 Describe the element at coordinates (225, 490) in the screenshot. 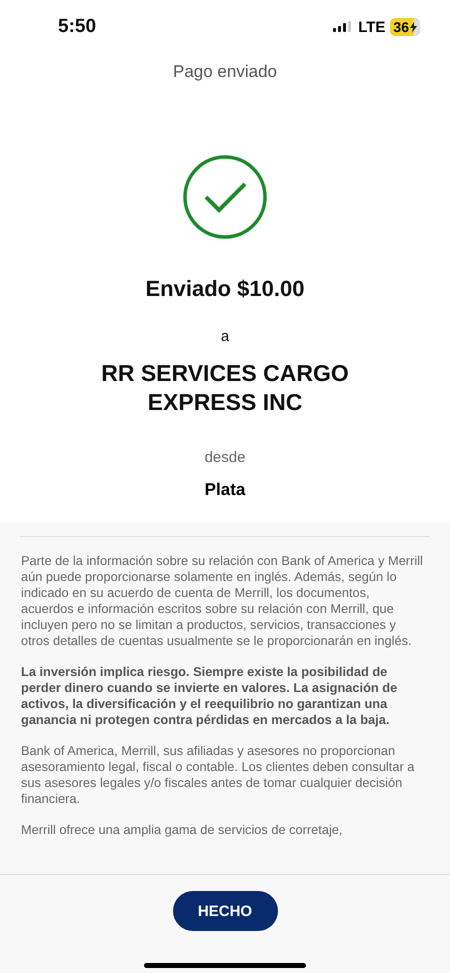

I see `account-name: Plata` at that location.